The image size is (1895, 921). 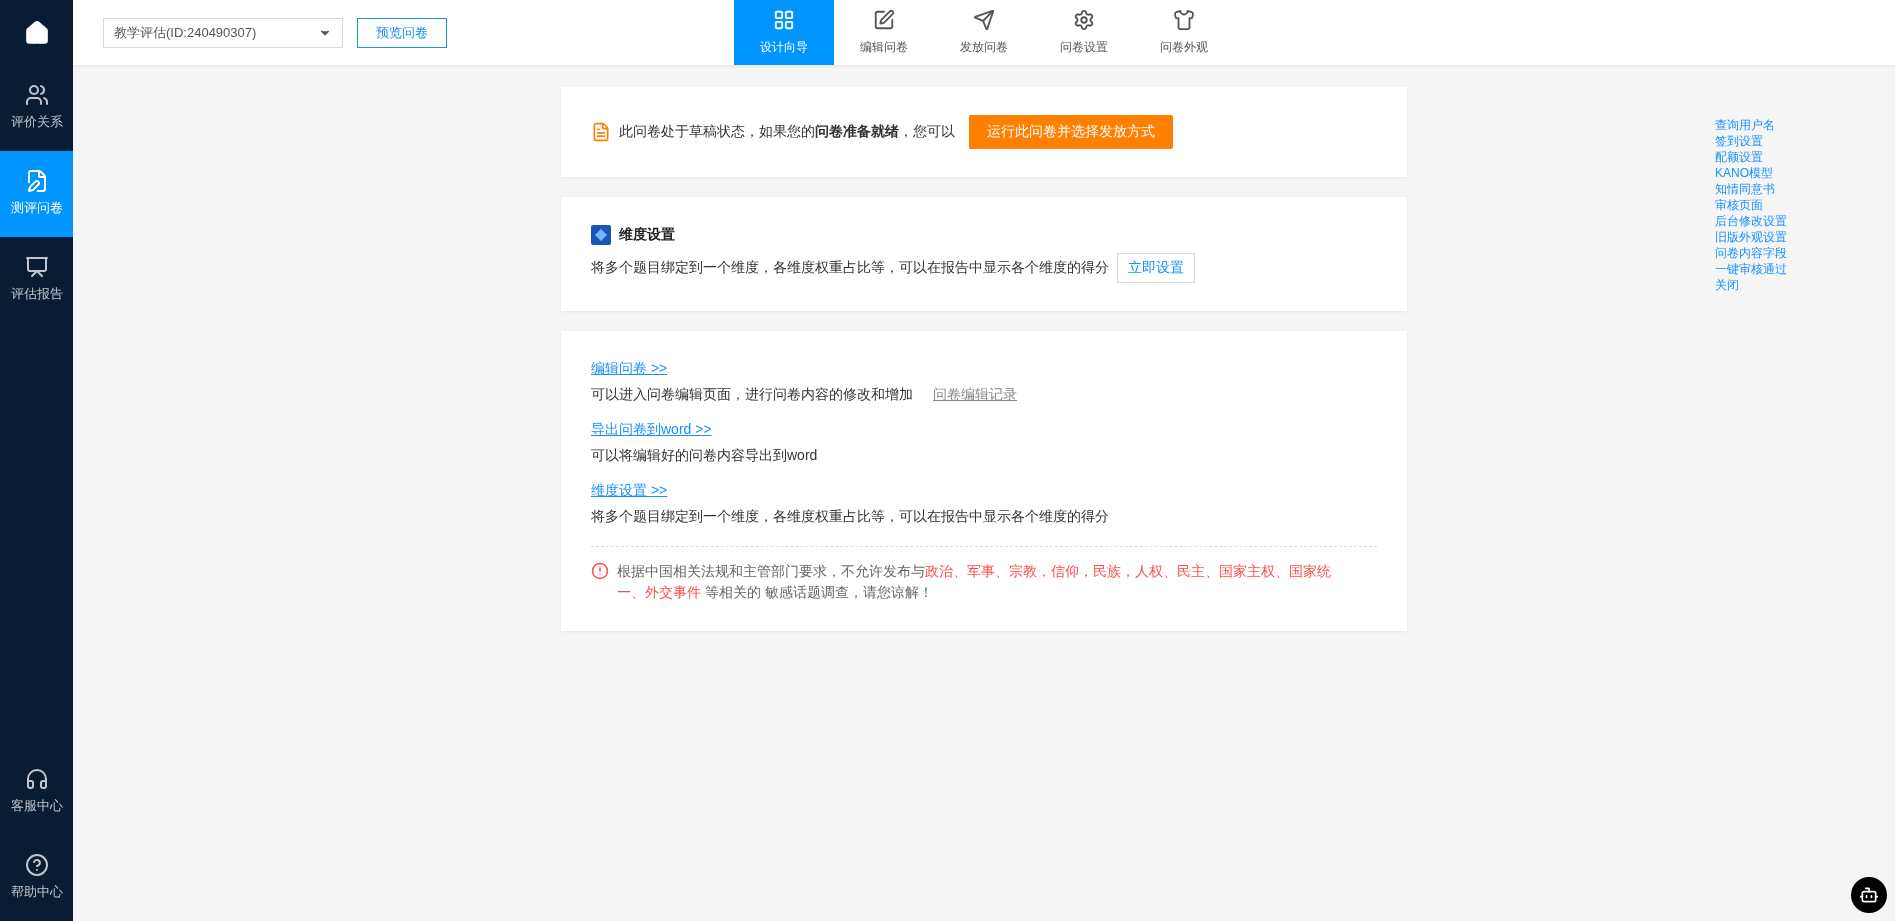 What do you see at coordinates (784, 32) in the screenshot?
I see `nav-tab: 设计向导` at bounding box center [784, 32].